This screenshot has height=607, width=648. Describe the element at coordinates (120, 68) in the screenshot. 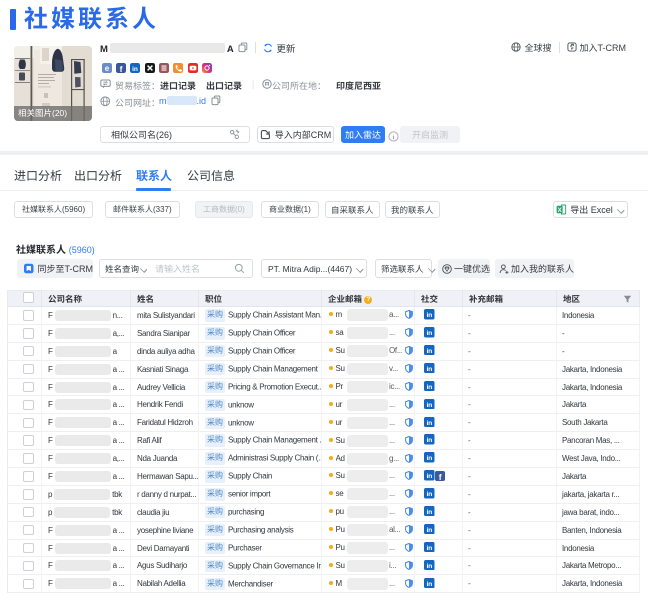

I see `svg-text: f` at that location.